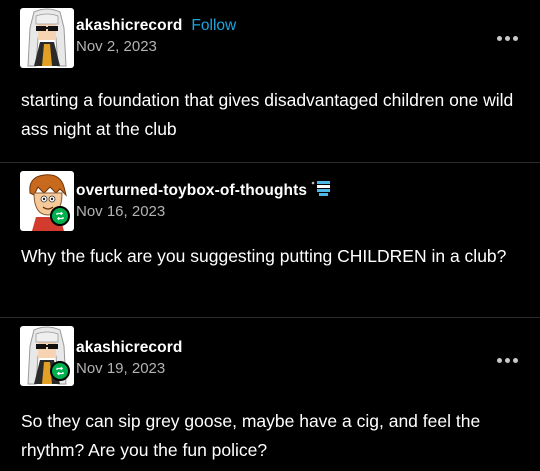 The width and height of the screenshot is (540, 471). What do you see at coordinates (213, 26) in the screenshot?
I see `follow-button: Follow` at bounding box center [213, 26].